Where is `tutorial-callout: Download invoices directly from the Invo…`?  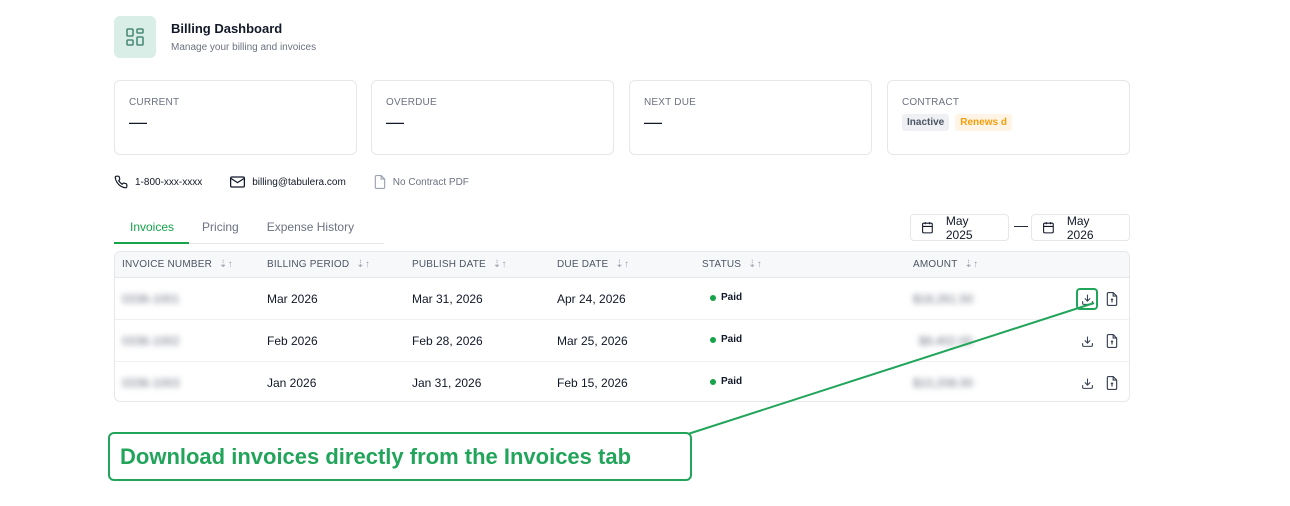 tutorial-callout: Download invoices directly from the Invo… is located at coordinates (400, 456).